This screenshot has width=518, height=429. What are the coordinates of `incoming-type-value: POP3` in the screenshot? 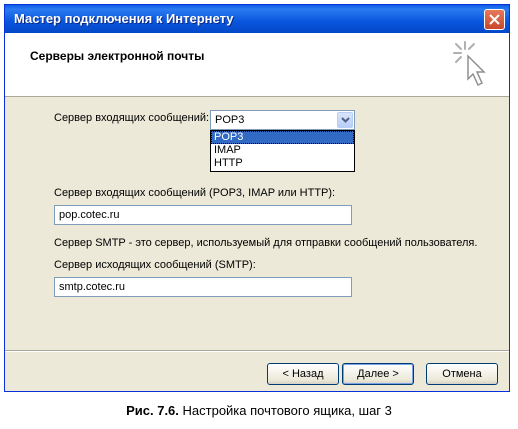 It's located at (230, 120).